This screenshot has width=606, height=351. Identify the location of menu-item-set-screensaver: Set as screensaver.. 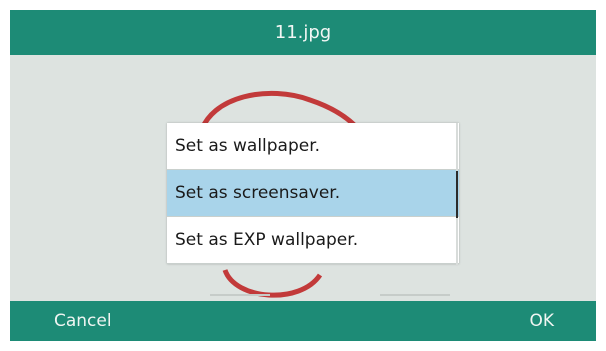
(313, 193).